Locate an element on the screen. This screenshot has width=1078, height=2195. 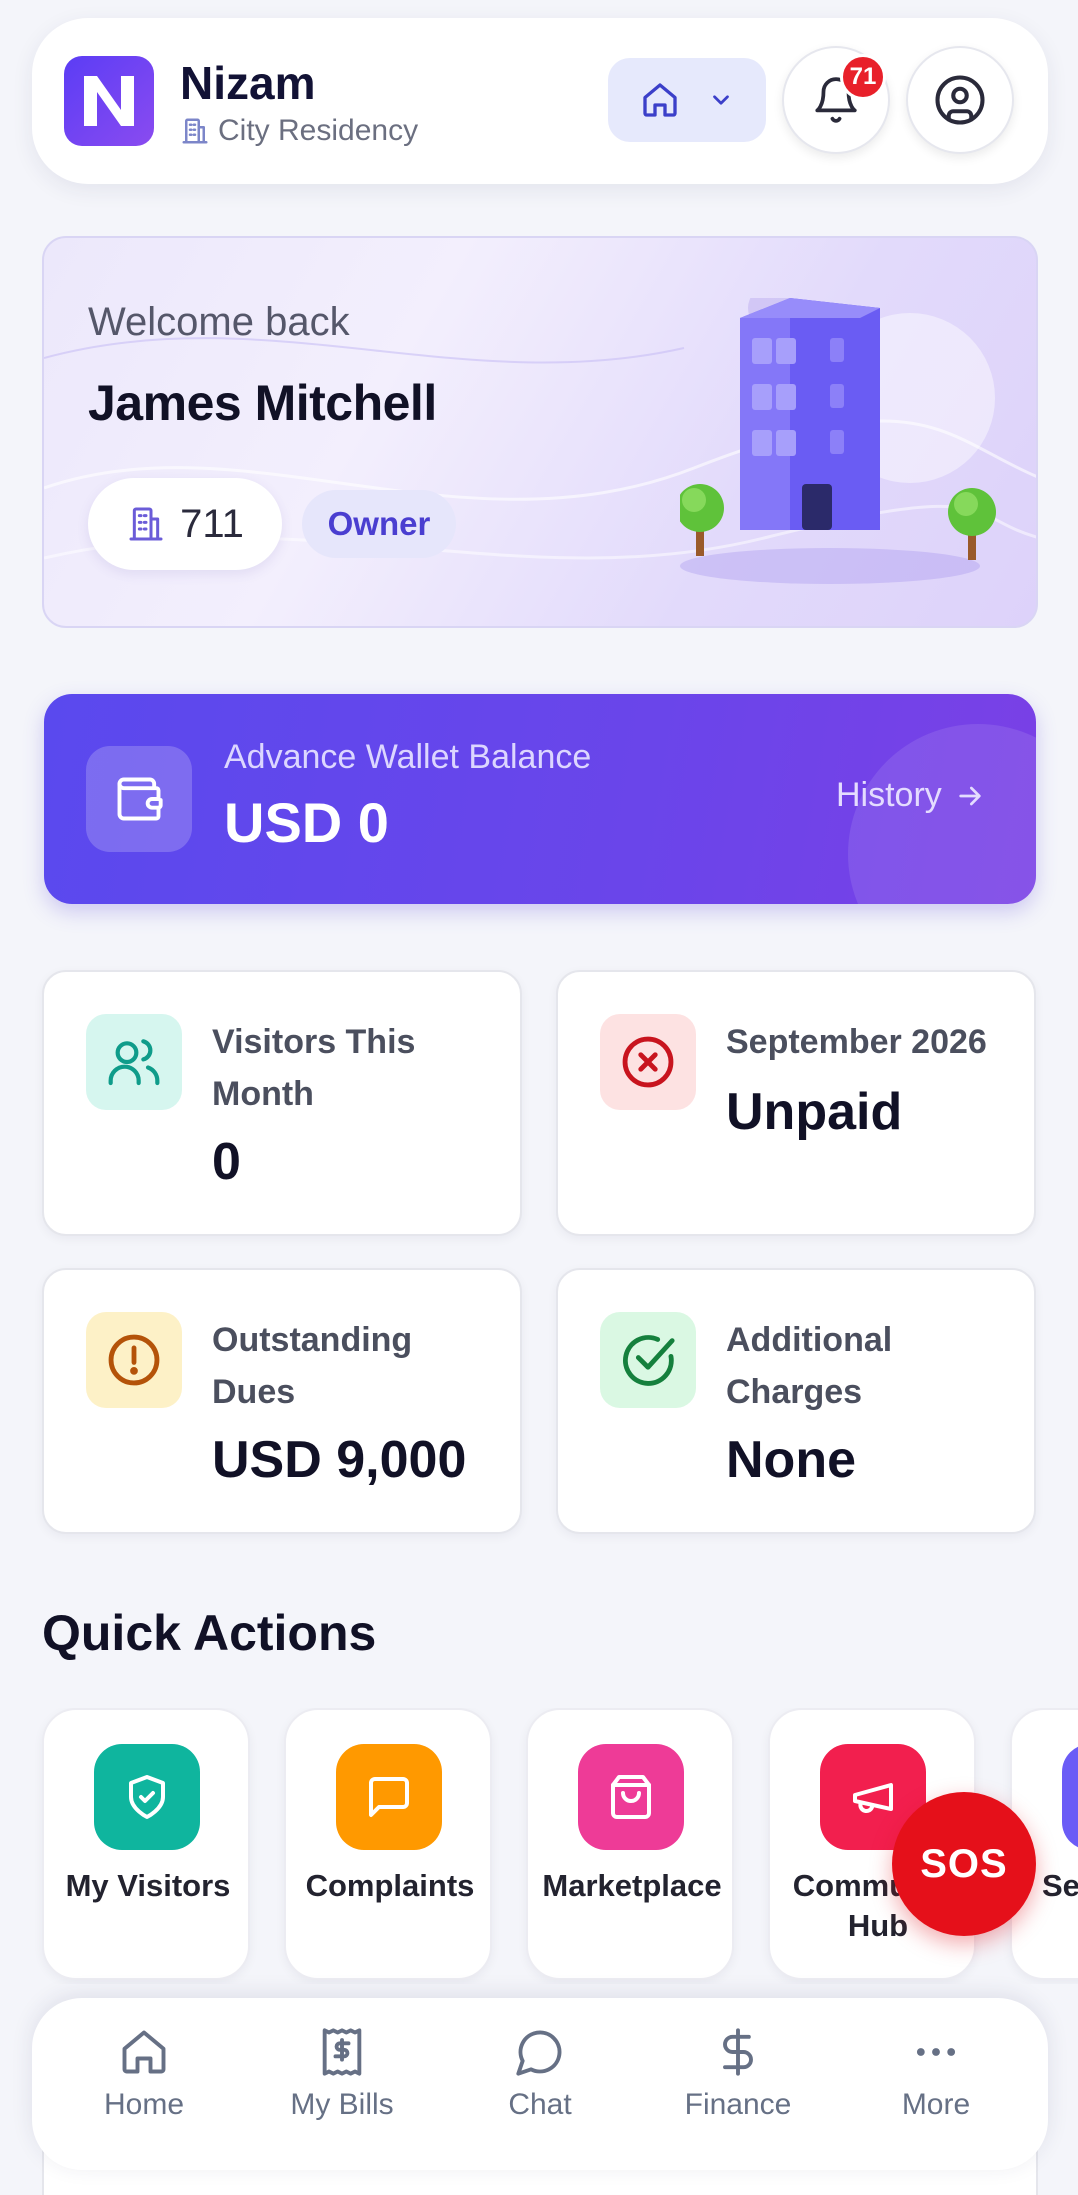
top-header: Nizam City Residency 71 is located at coordinates (540, 101).